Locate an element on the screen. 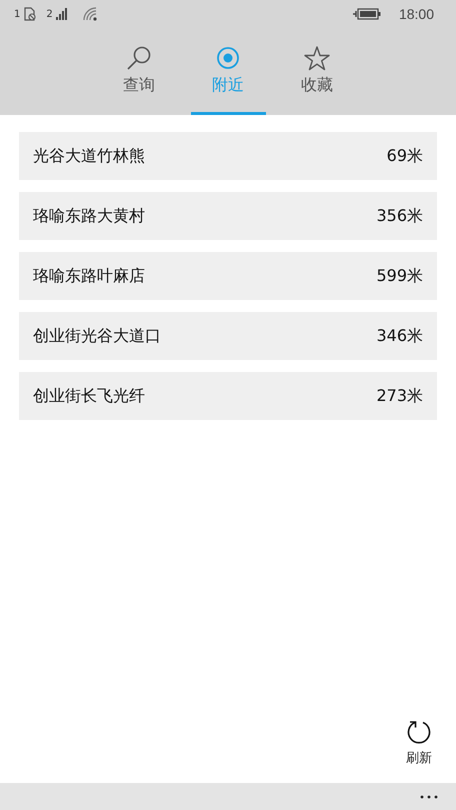  clock-time: 18:00 is located at coordinates (416, 14).